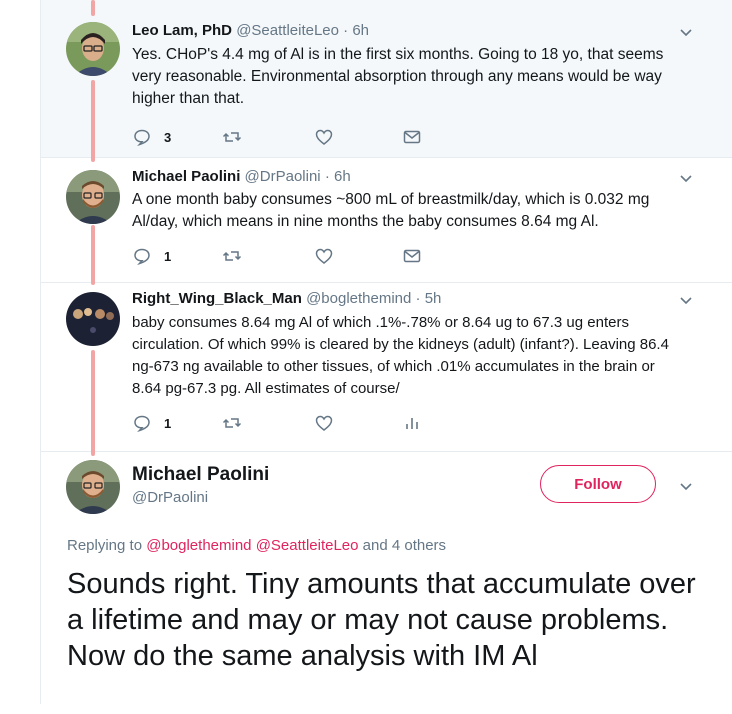 The width and height of the screenshot is (732, 714). Describe the element at coordinates (151, 137) in the screenshot. I see `reply-button: 3` at that location.